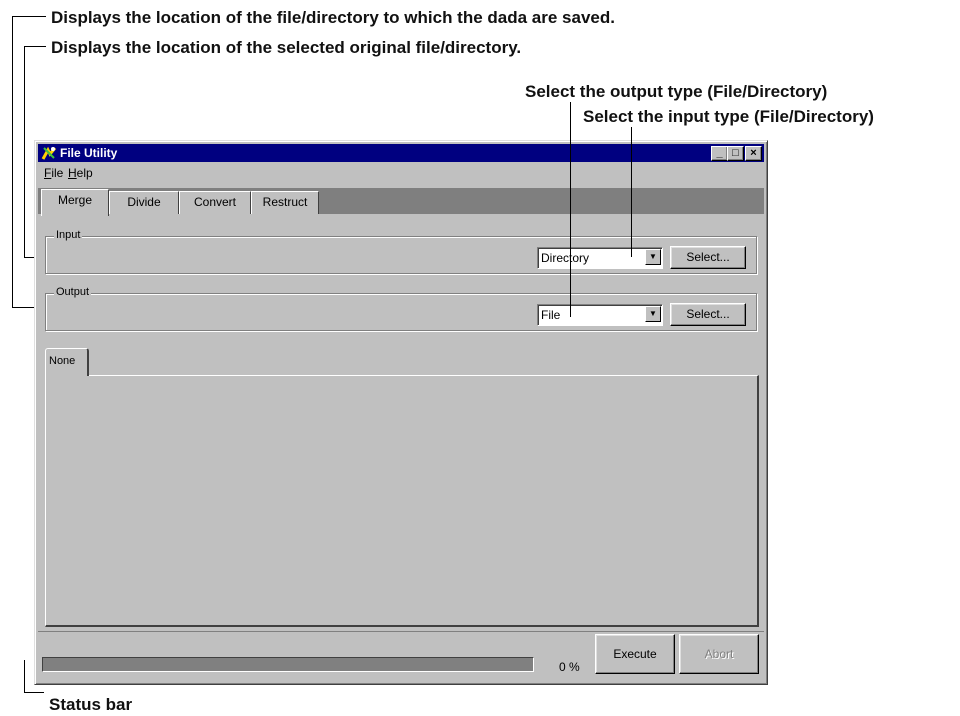  What do you see at coordinates (12, 162) in the screenshot?
I see `leader-output-vertical` at bounding box center [12, 162].